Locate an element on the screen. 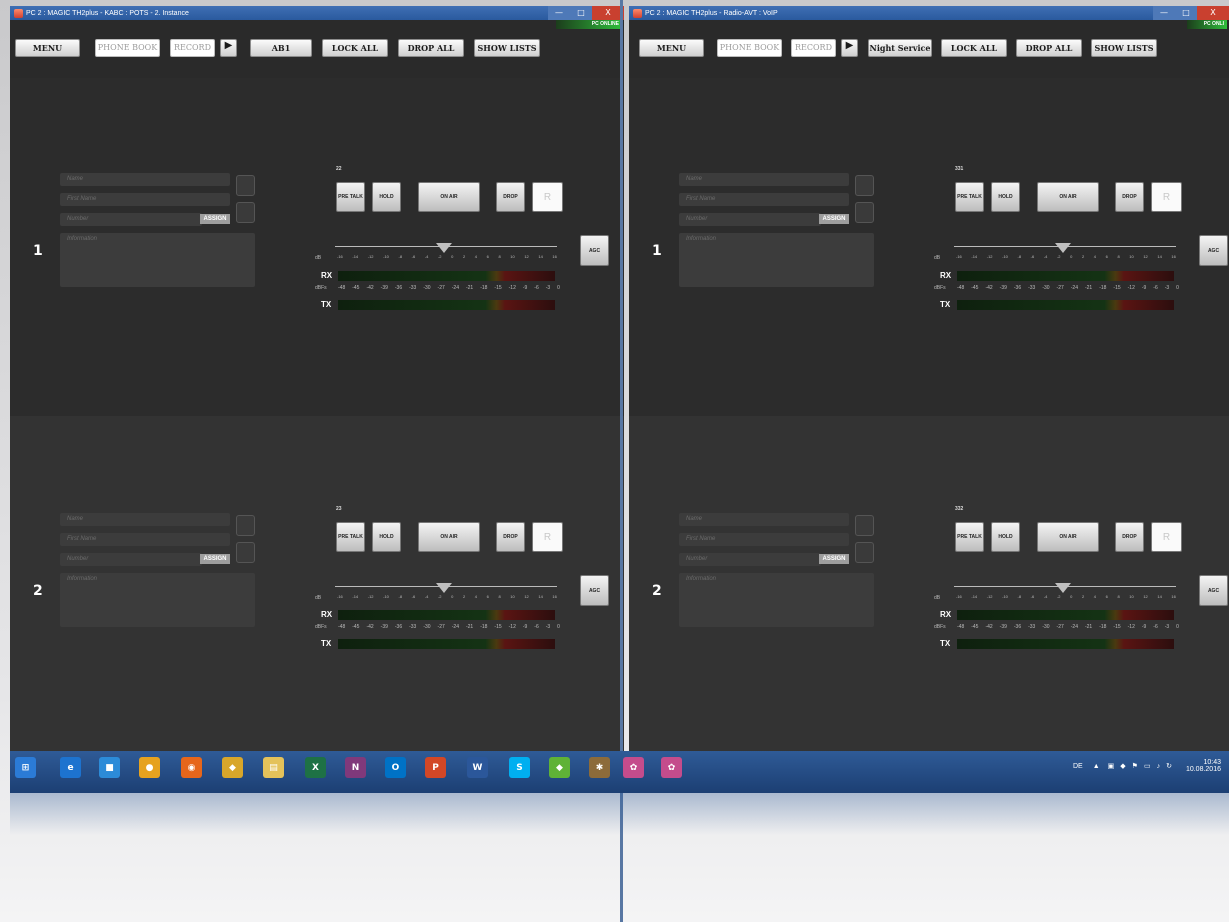 The width and height of the screenshot is (1229, 922). clock: 10:43 10.08.2016 is located at coordinates (1203, 766).